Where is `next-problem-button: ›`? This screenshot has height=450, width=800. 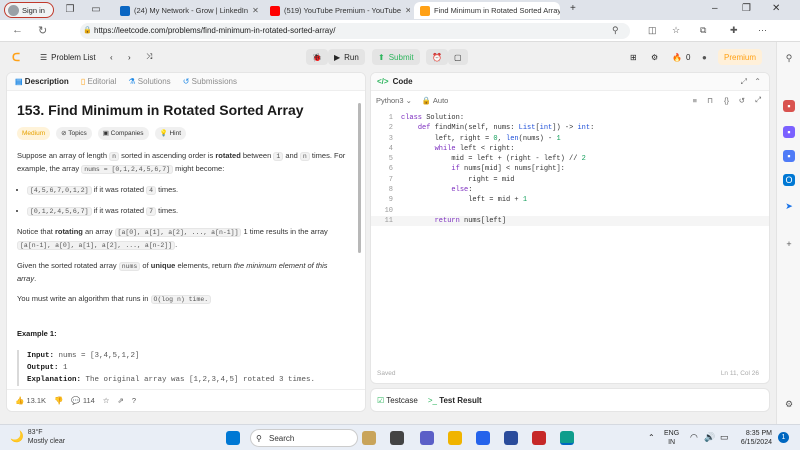
next-problem-button: › is located at coordinates (129, 57).